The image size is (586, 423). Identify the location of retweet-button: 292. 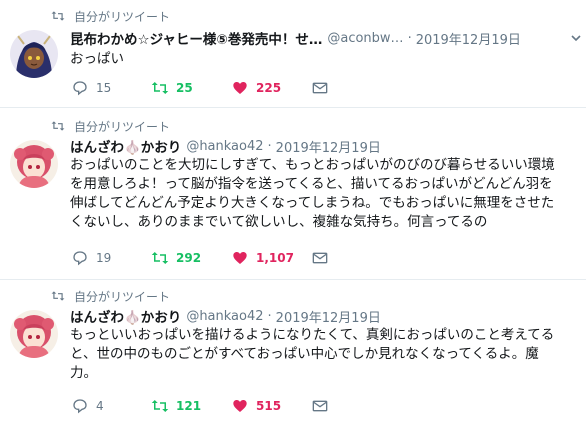
(190, 258).